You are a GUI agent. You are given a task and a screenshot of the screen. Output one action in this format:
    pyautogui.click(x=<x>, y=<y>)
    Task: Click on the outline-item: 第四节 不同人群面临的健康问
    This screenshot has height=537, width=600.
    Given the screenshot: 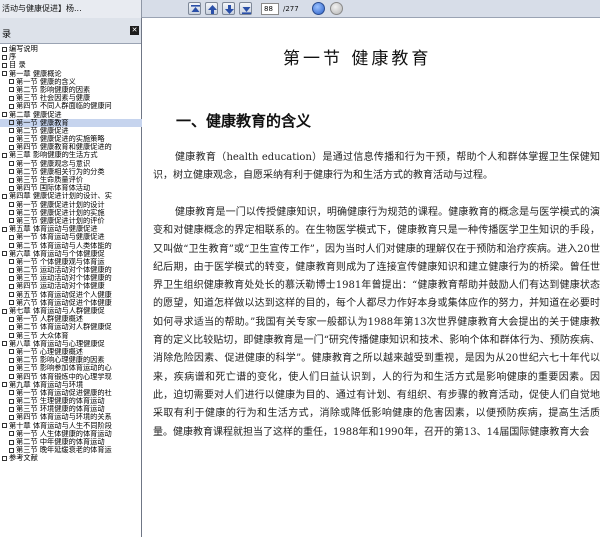 What is the action you would take?
    pyautogui.click(x=71, y=106)
    